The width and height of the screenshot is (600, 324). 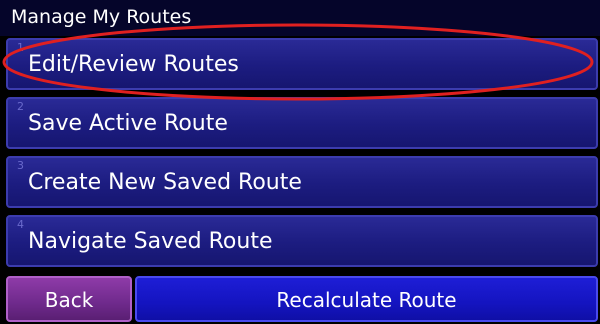 I want to click on menu-item-number: 2, so click(x=20, y=106).